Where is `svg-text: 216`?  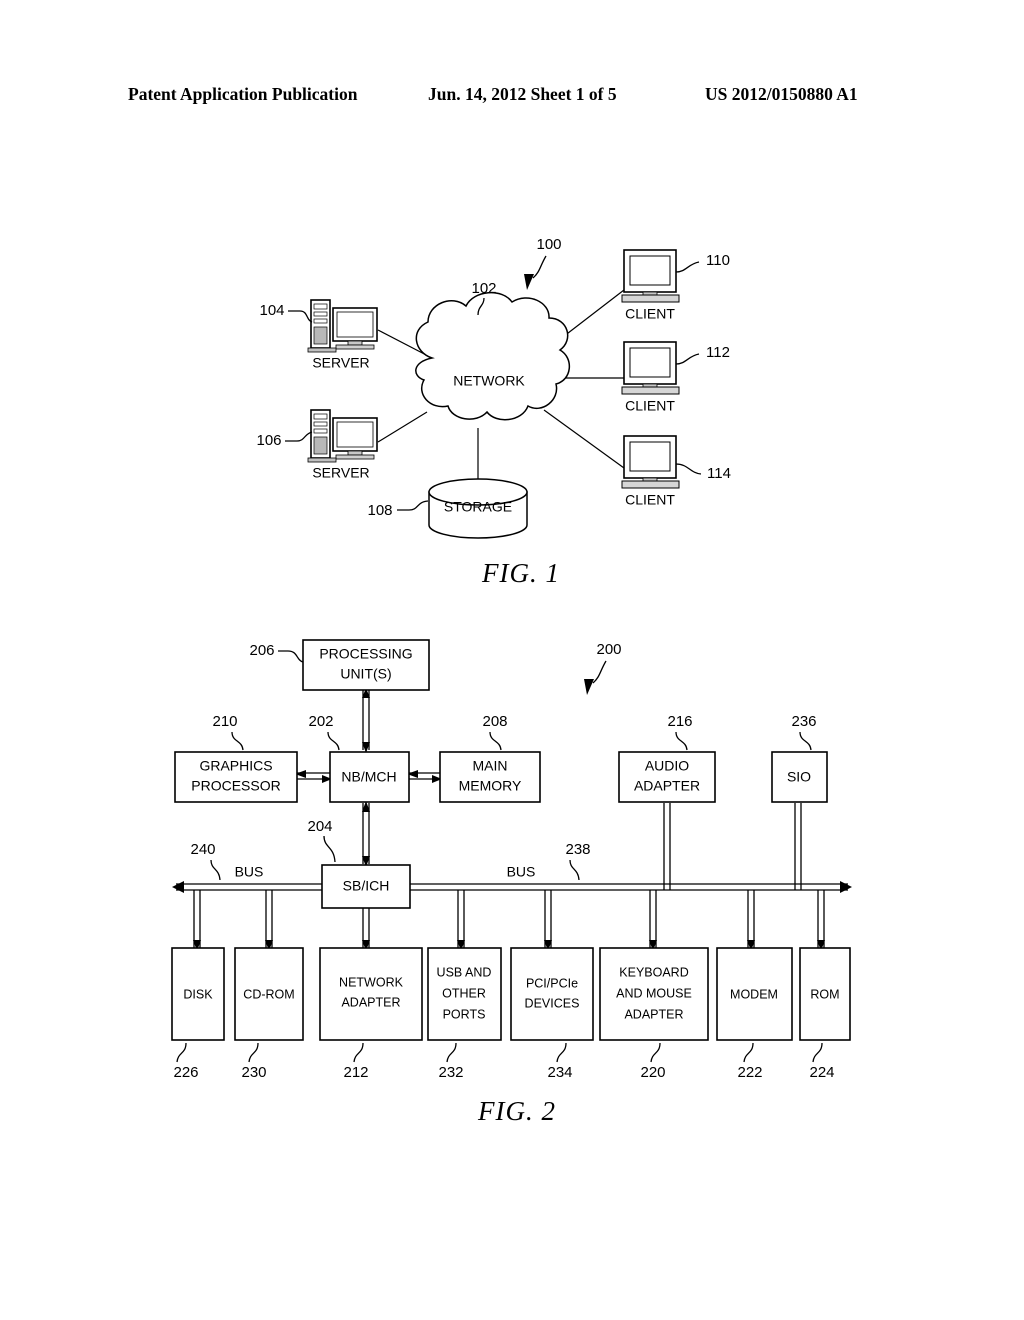
svg-text: 216 is located at coordinates (679, 721).